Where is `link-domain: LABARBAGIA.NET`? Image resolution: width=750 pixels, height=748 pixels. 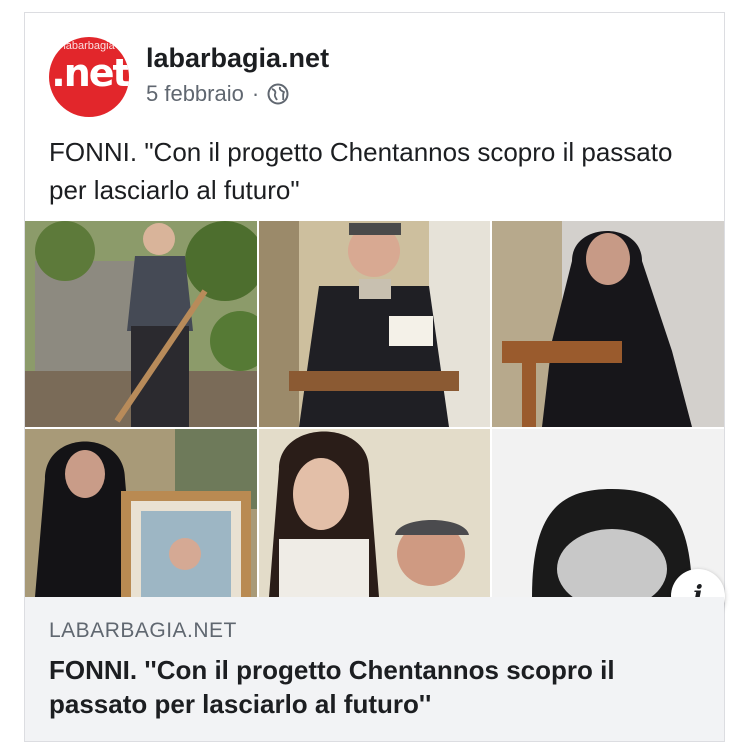 link-domain: LABARBAGIA.NET is located at coordinates (143, 630).